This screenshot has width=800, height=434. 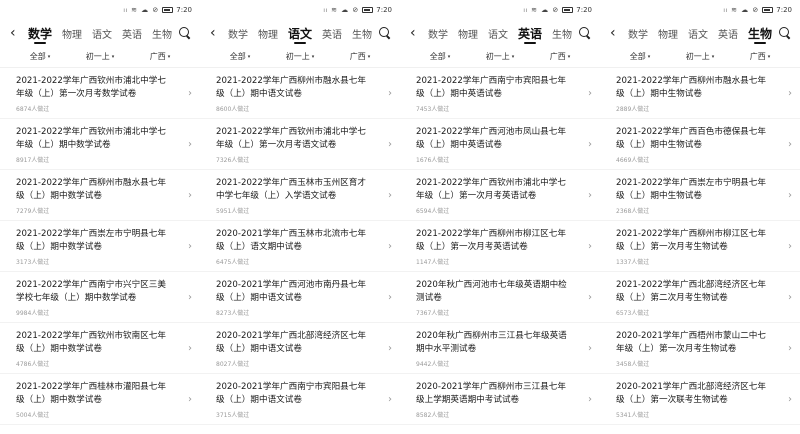 I want to click on view-count: 8582人做过, so click(x=433, y=415).